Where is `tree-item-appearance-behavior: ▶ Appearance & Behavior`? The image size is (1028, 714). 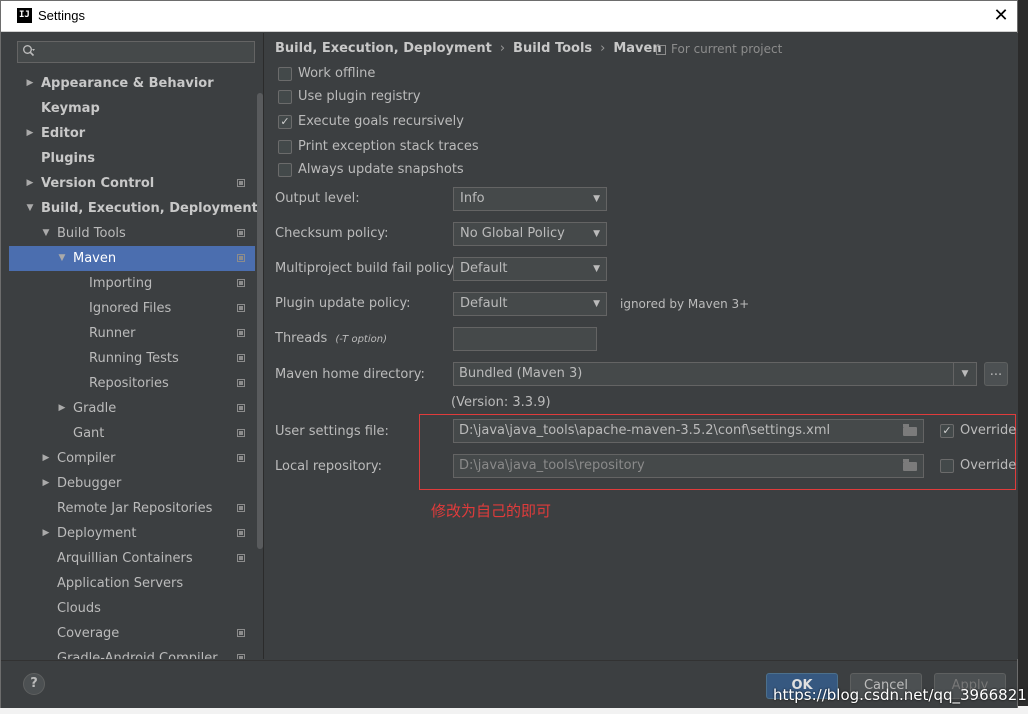
tree-item-appearance-behavior: ▶ Appearance & Behavior is located at coordinates (132, 83).